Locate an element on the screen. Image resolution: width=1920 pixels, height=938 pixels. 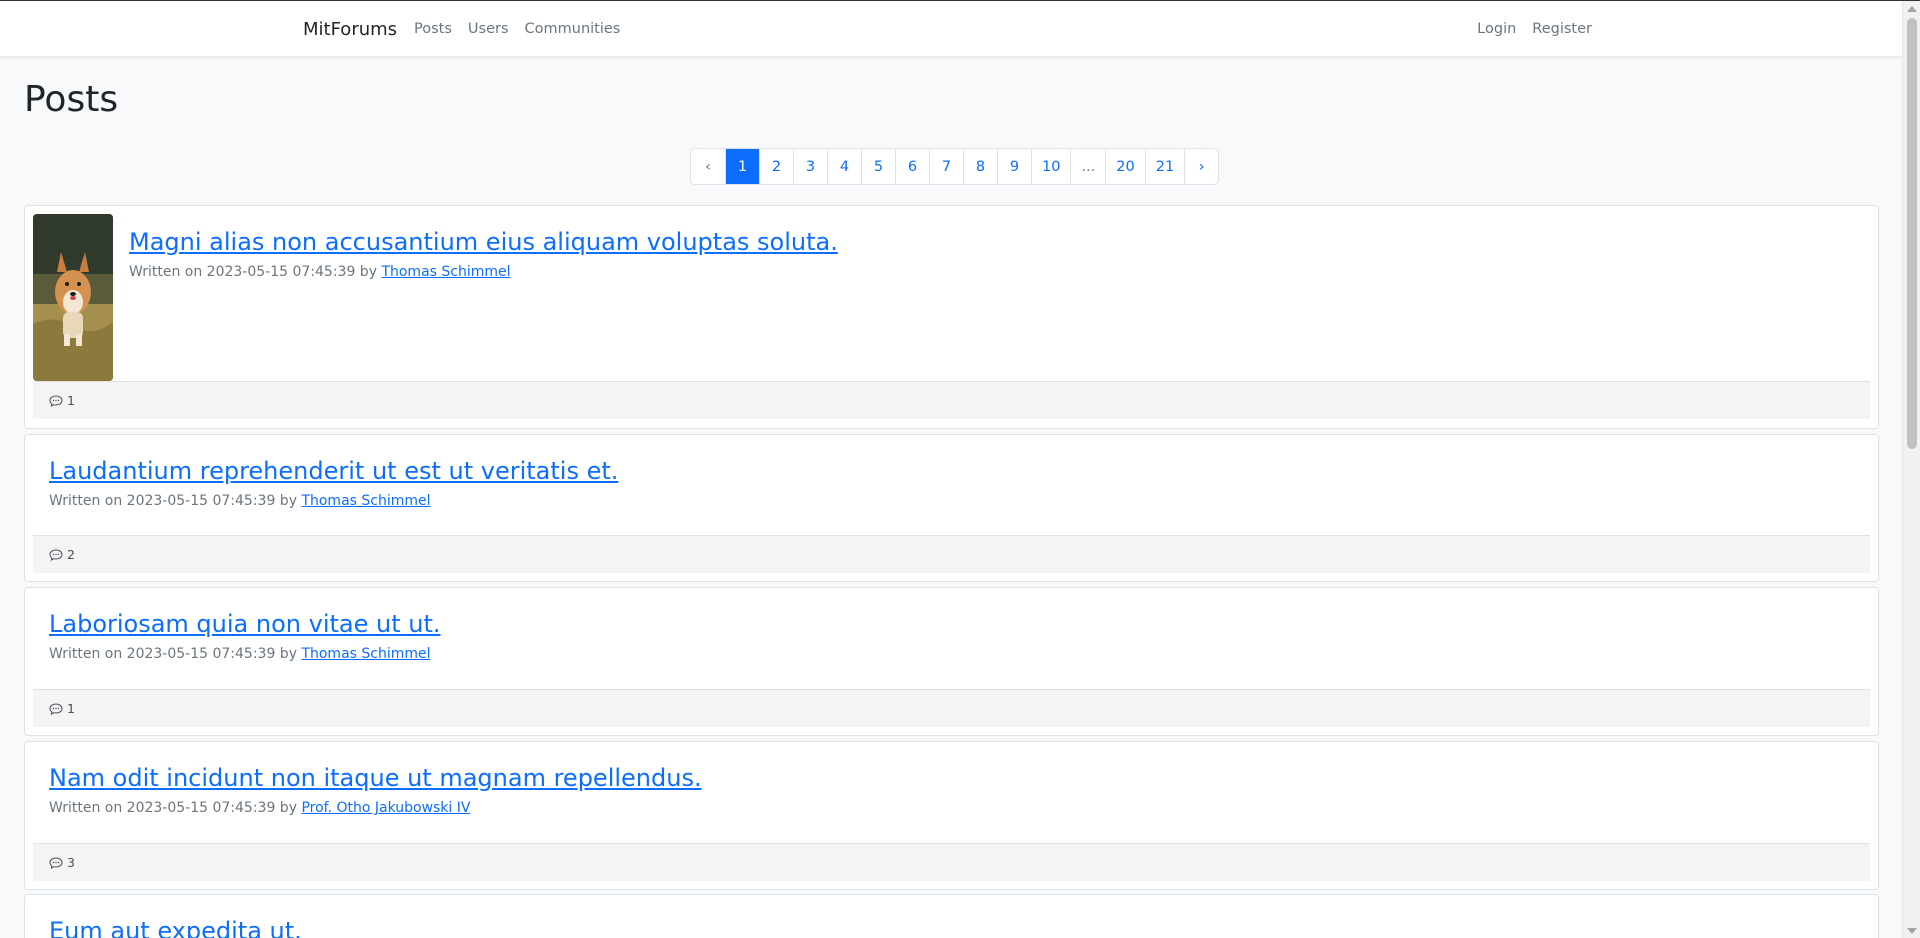
page-21: 21 is located at coordinates (1164, 166).